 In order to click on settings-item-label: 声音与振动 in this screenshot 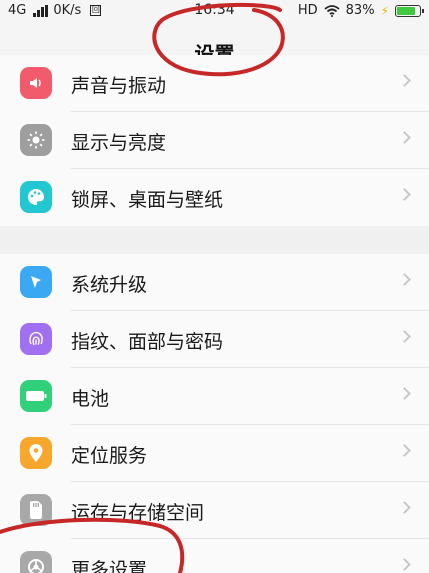, I will do `click(119, 86)`.